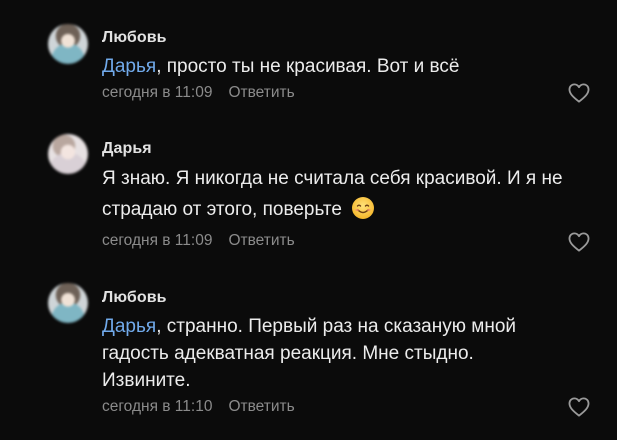  What do you see at coordinates (308, 66) in the screenshot?
I see `comment-text-body: , просто ты не красивая. Вот и всё` at bounding box center [308, 66].